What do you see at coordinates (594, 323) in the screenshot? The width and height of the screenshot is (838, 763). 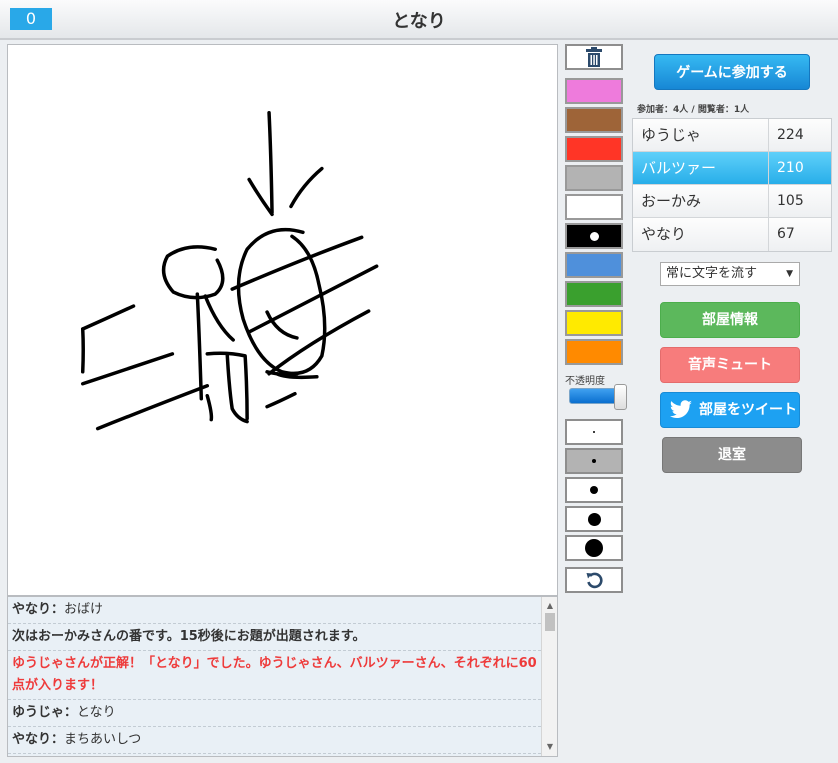 I see `color-swatch-yellow` at bounding box center [594, 323].